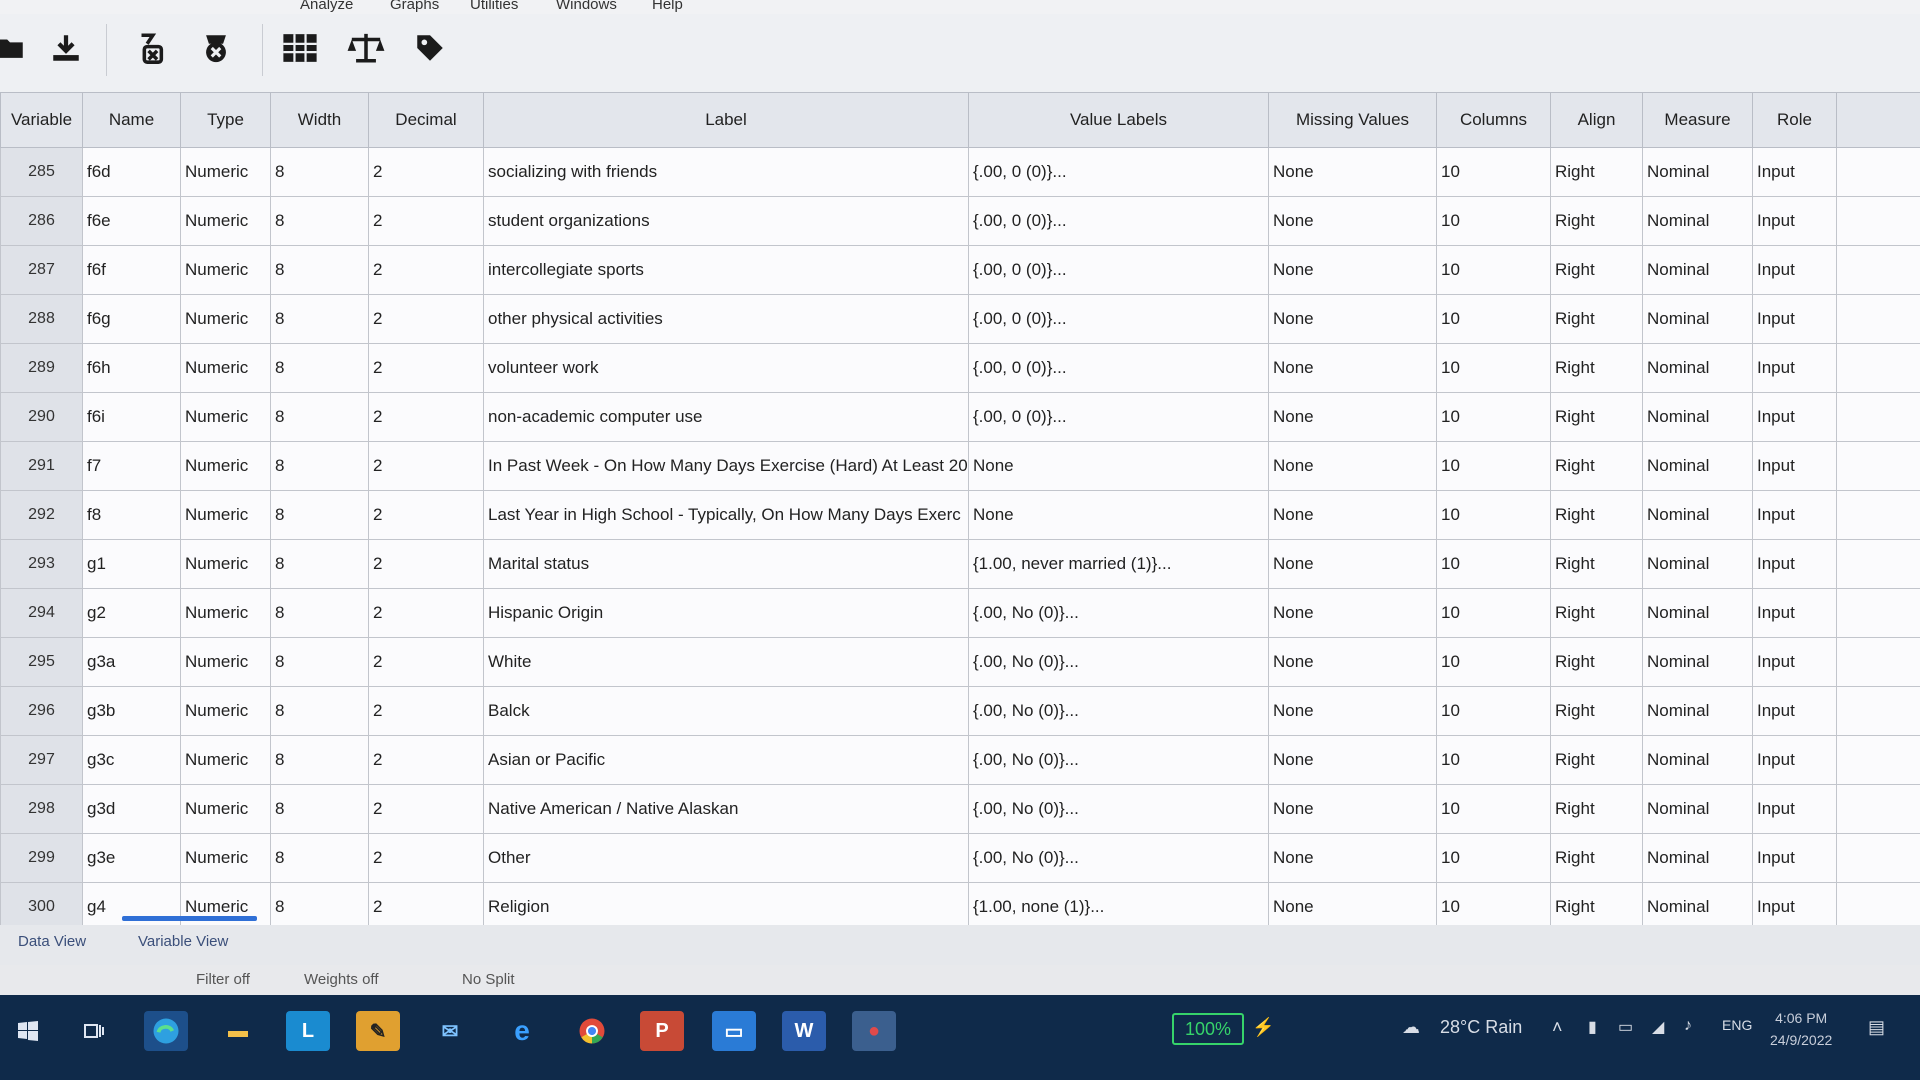 Image resolution: width=1920 pixels, height=1080 pixels. Describe the element at coordinates (450, 1031) in the screenshot. I see `mail-icon: ✉` at that location.